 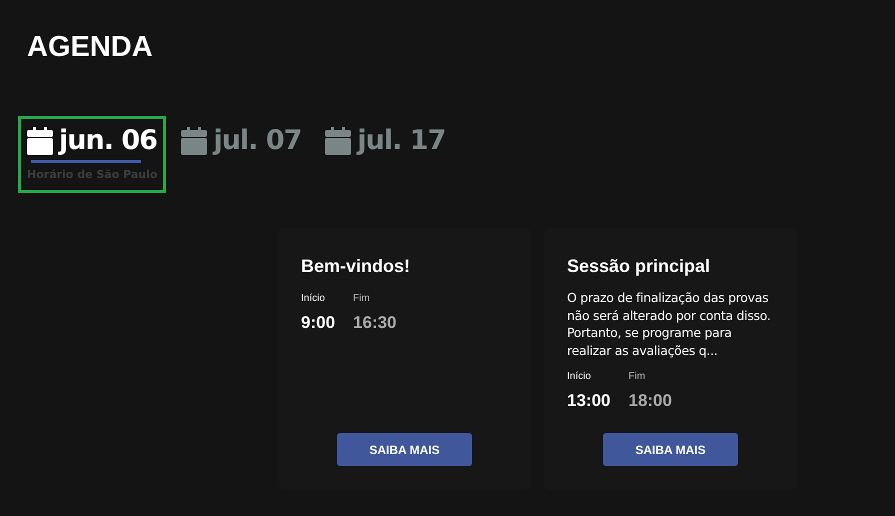 I want to click on page-title: AGENDA, so click(x=90, y=47).